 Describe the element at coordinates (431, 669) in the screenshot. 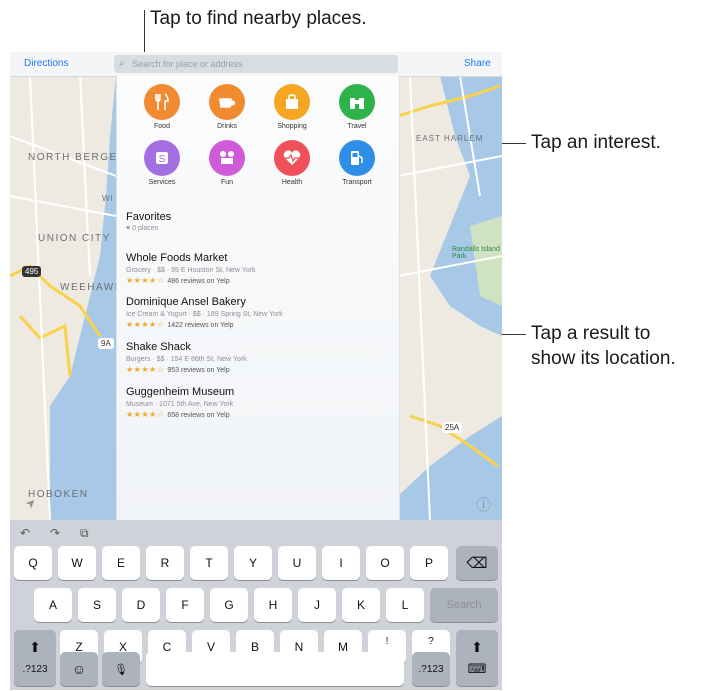

I see `numbers-key-right: .?123` at that location.